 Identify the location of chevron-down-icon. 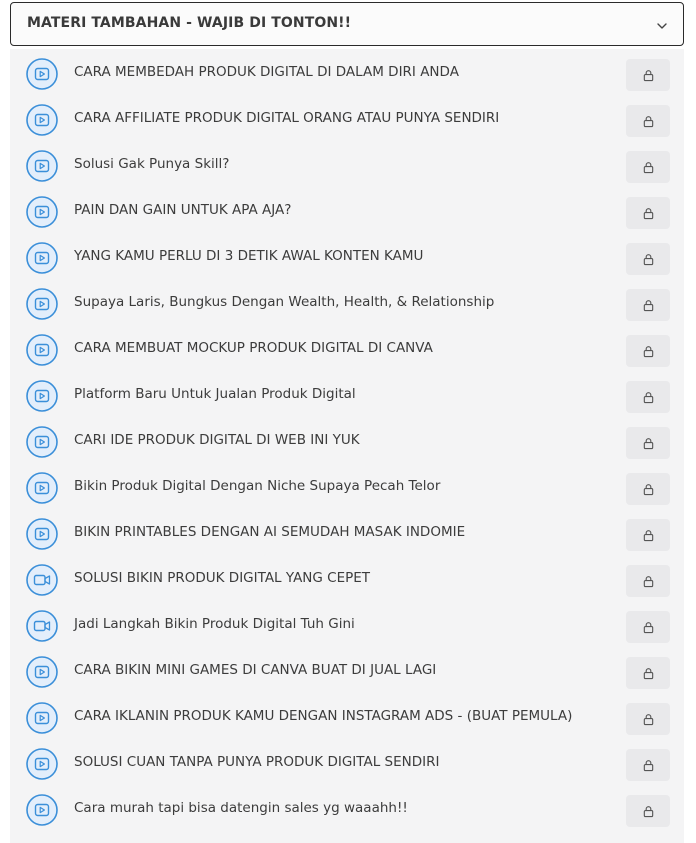
(662, 26).